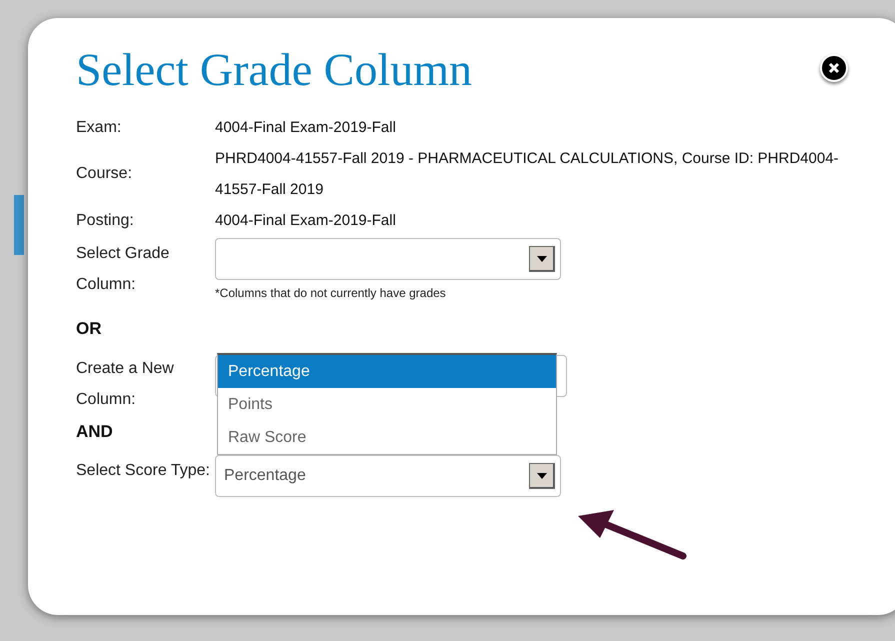 This screenshot has width=895, height=641. What do you see at coordinates (388, 475) in the screenshot?
I see `score-type-select: Percentage` at bounding box center [388, 475].